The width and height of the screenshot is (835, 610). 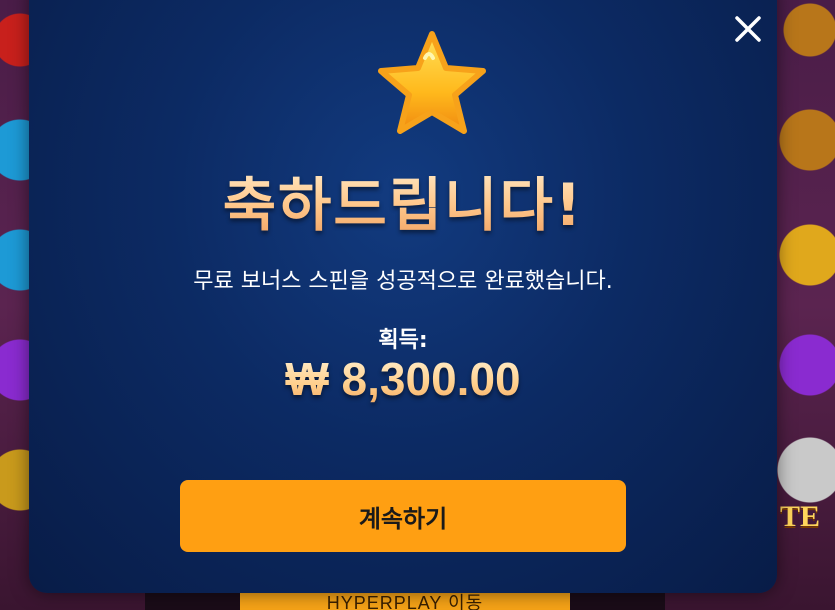 What do you see at coordinates (403, 516) in the screenshot?
I see `continue-button: 계속하기` at bounding box center [403, 516].